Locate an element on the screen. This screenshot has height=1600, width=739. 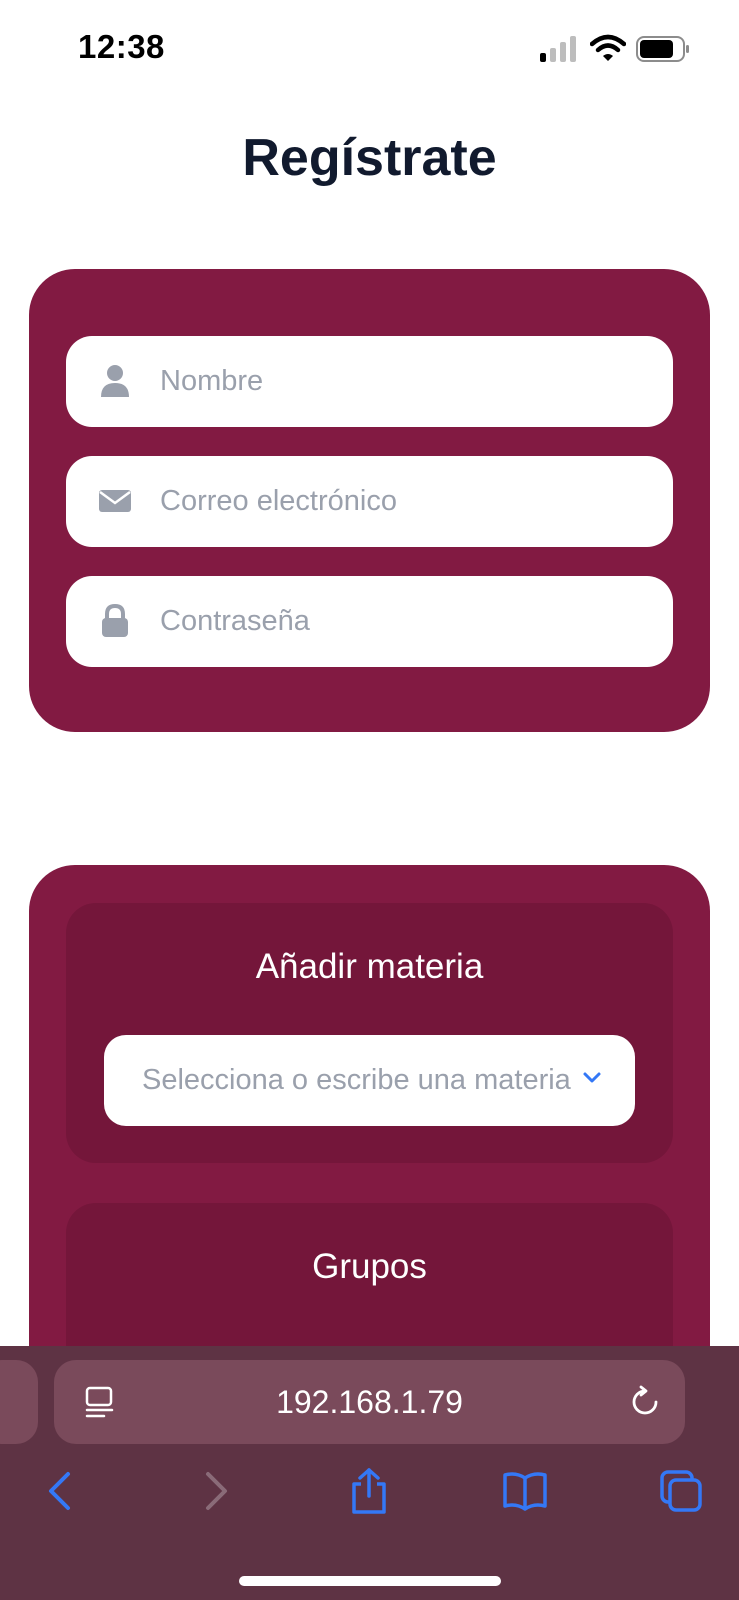
subject-select: Selecciona o escribe una materia is located at coordinates (369, 1080).